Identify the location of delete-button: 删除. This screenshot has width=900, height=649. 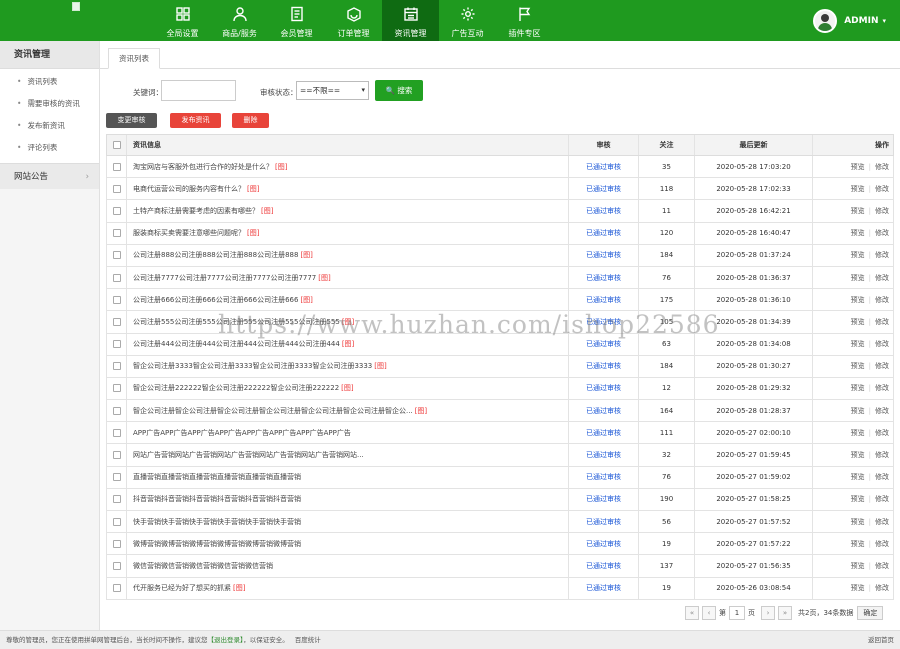
(250, 120).